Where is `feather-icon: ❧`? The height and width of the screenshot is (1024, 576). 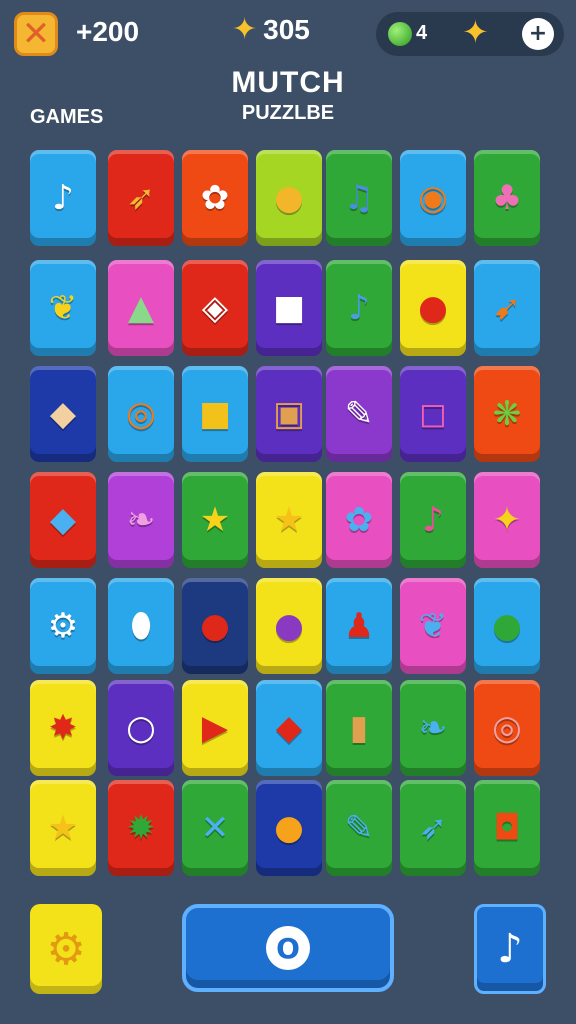
feather-icon: ❧ is located at coordinates (141, 520).